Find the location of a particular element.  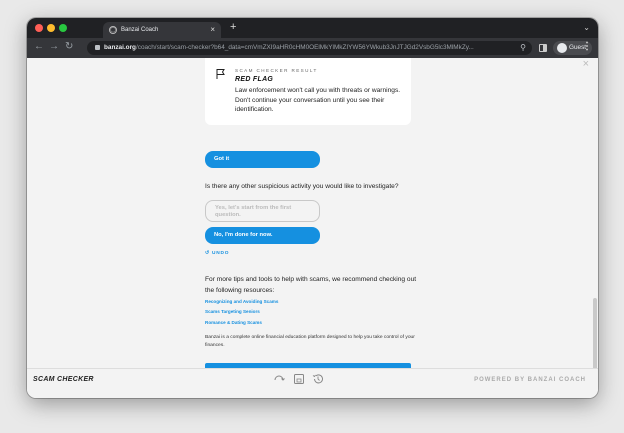

resource-link-seniors-scams: Scams Targeting Seniors is located at coordinates (232, 311).